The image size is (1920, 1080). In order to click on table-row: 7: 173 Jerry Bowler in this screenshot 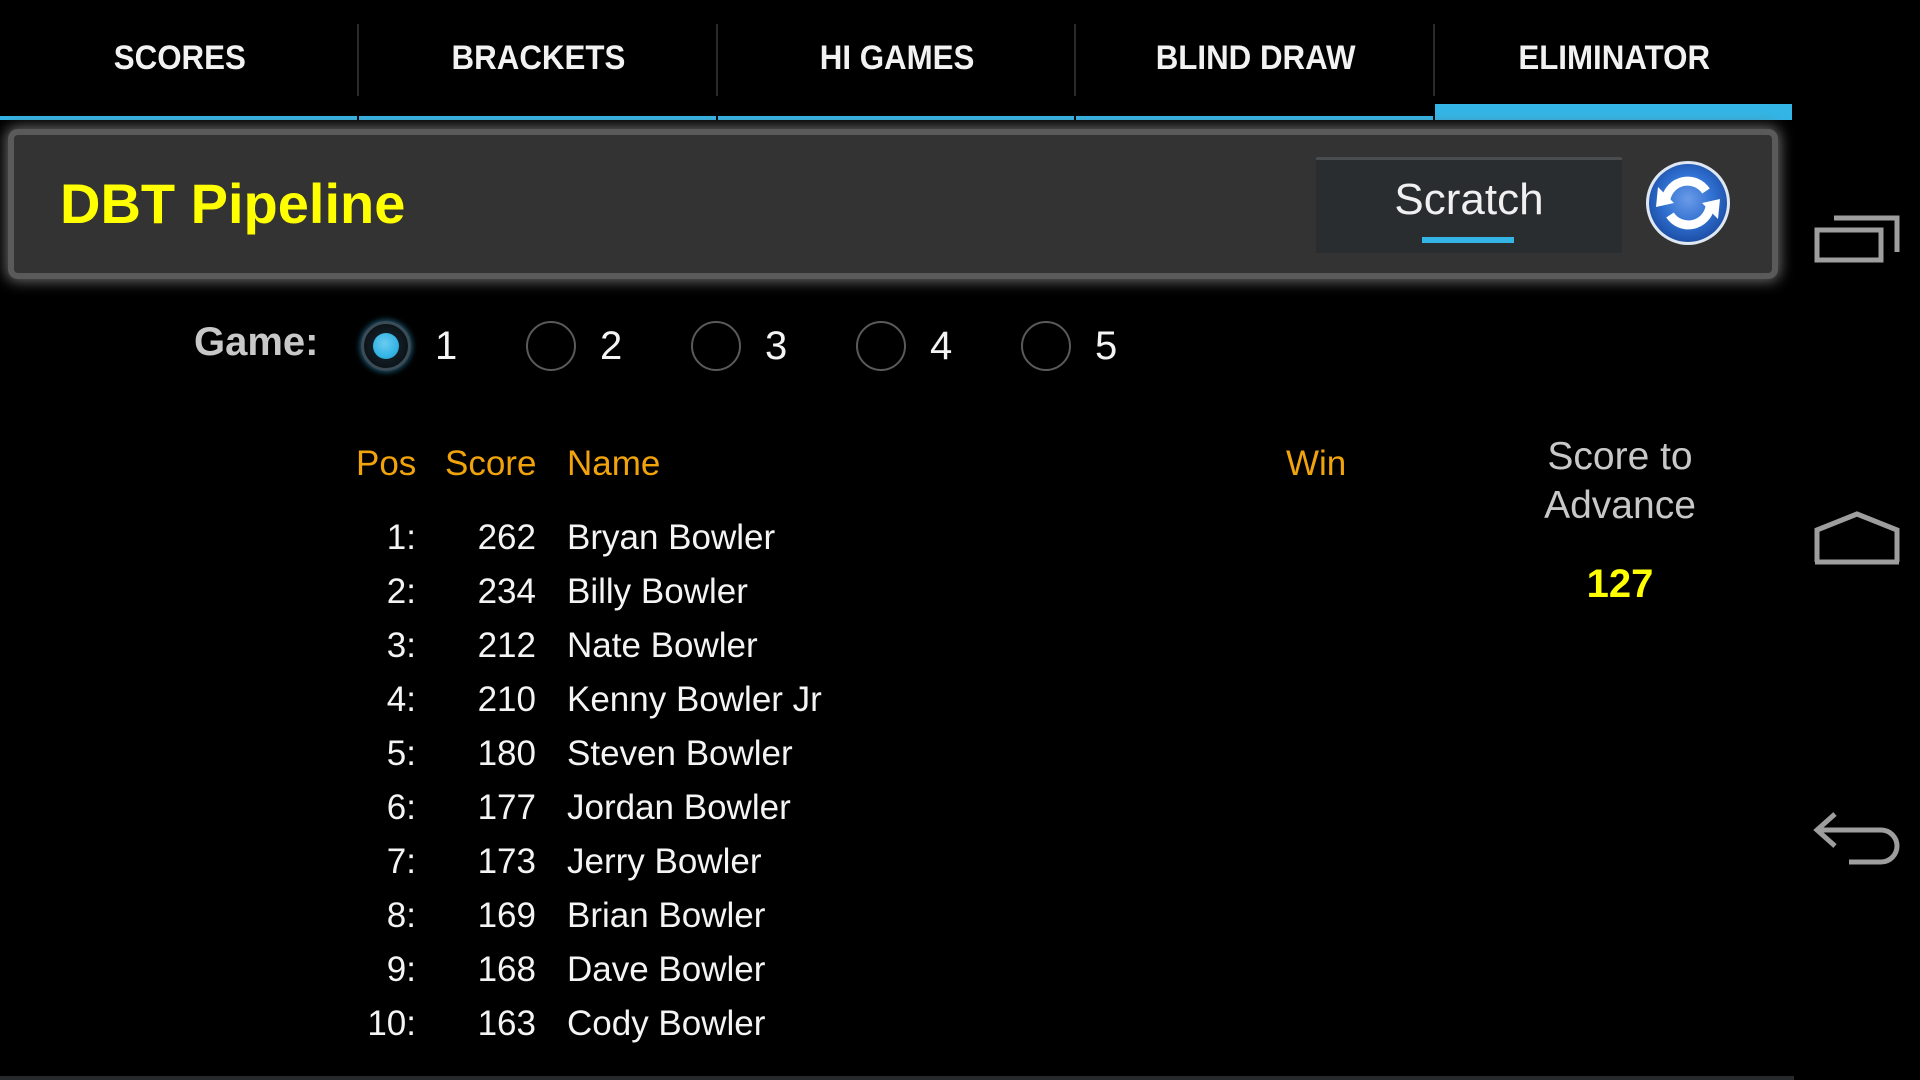, I will do `click(500, 869)`.